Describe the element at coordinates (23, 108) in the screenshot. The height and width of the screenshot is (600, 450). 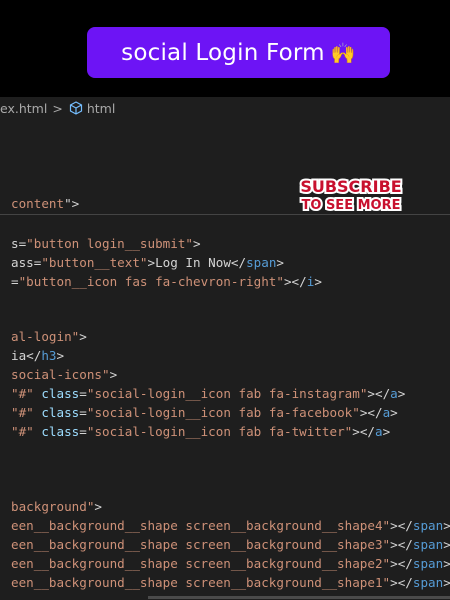
I see `breadcrumb-file: ex.html` at that location.